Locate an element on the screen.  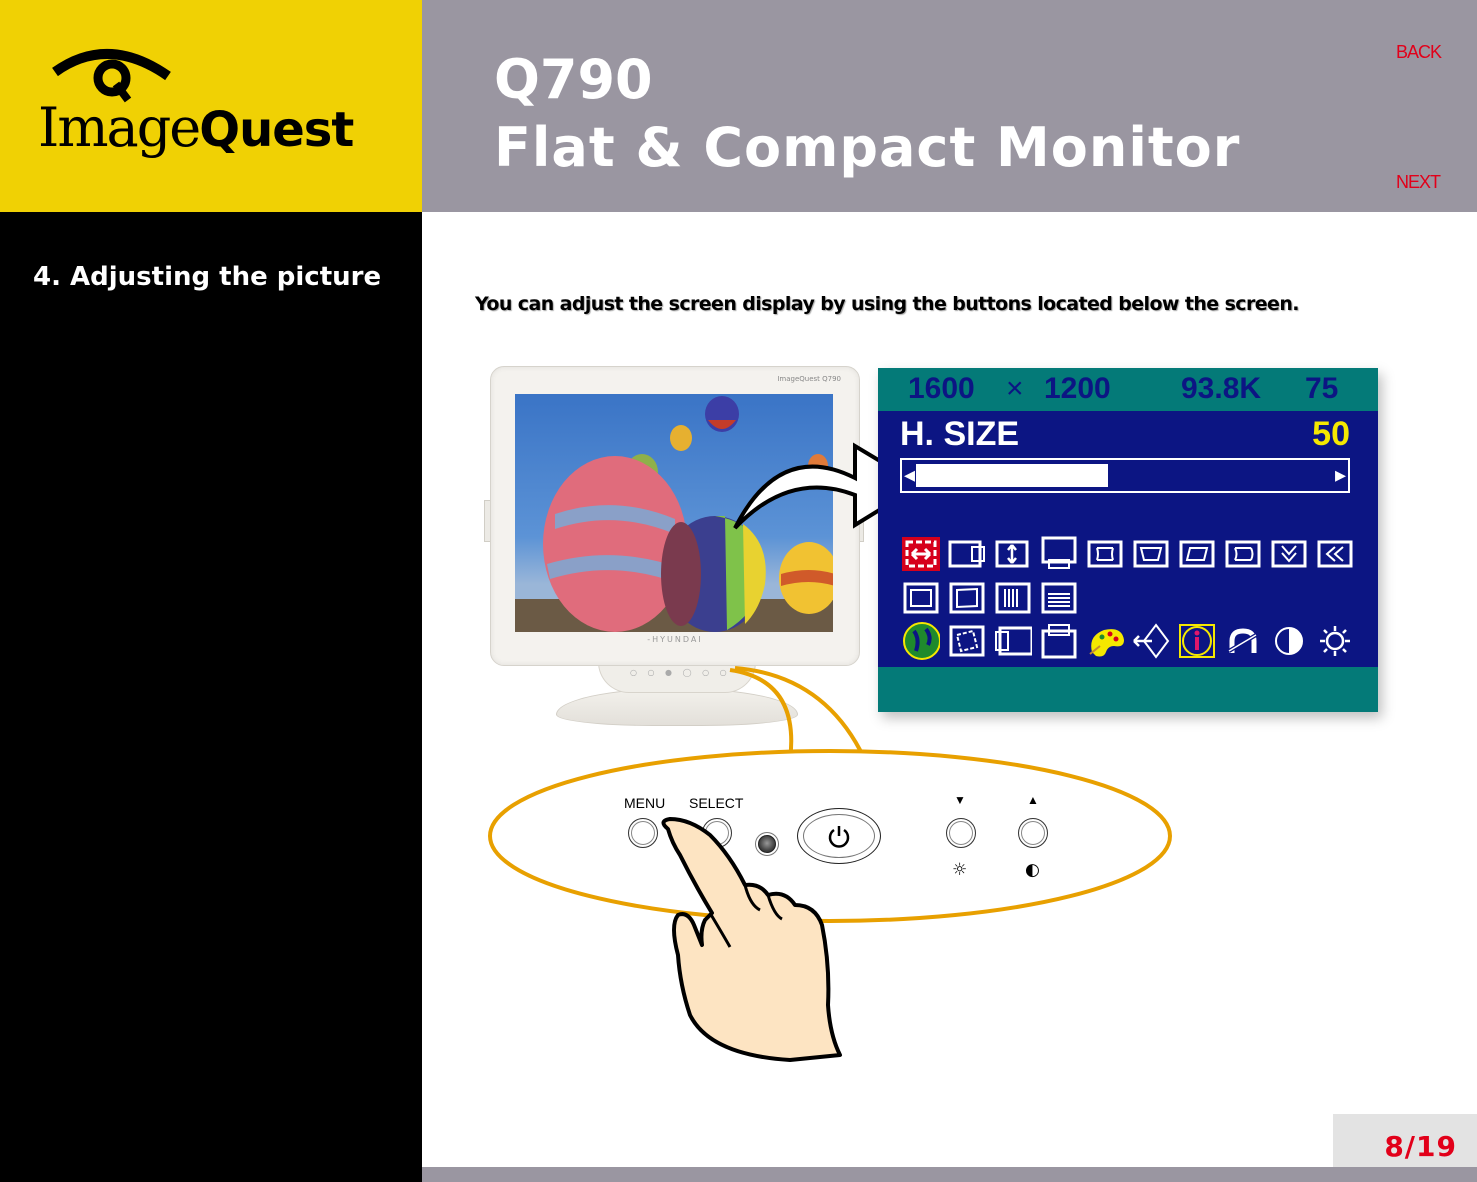
pointing-hand-icon is located at coordinates (751, 939).